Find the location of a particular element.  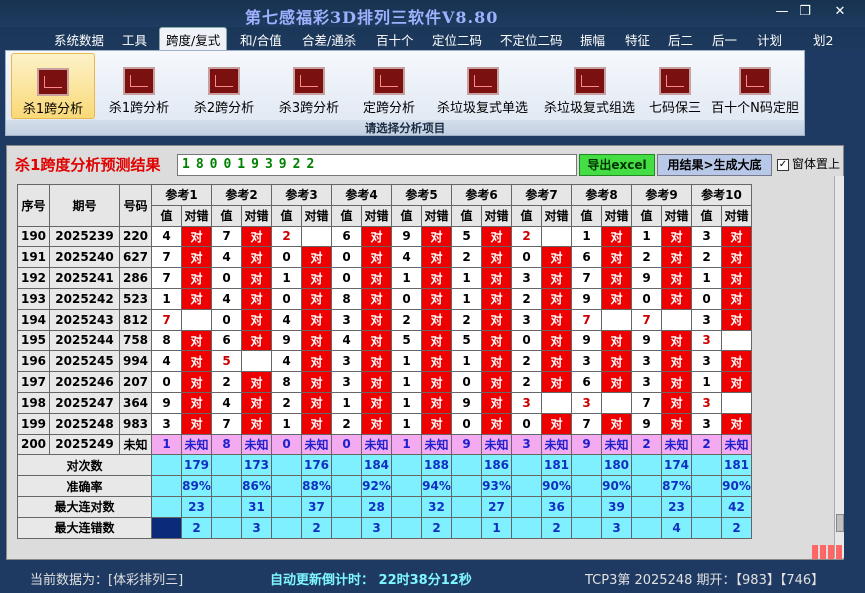

menu-item: 划2 is located at coordinates (823, 39).